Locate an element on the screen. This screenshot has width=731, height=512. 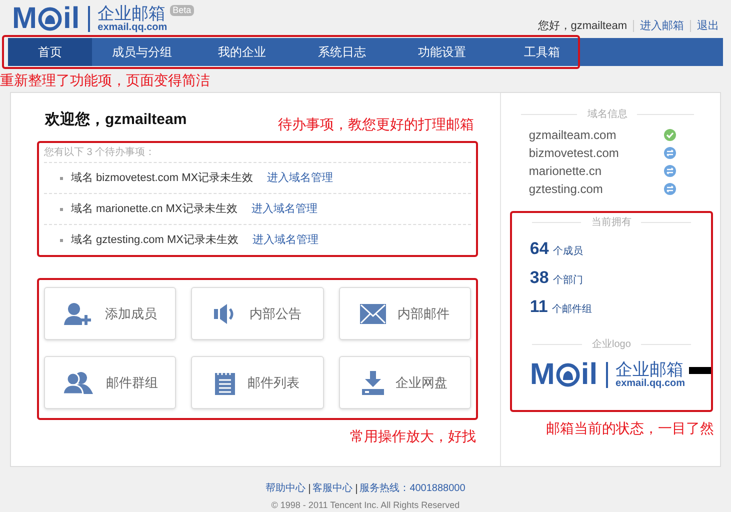
footer-link: 服务热线：4001888000 is located at coordinates (413, 488).